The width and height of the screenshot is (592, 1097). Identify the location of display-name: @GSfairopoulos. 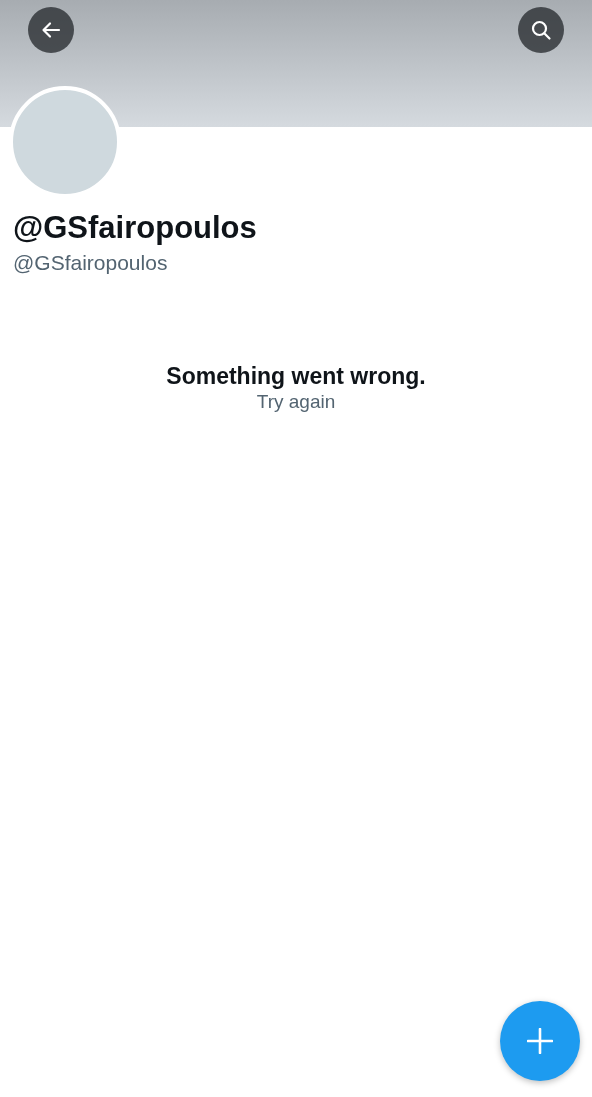
(135, 228).